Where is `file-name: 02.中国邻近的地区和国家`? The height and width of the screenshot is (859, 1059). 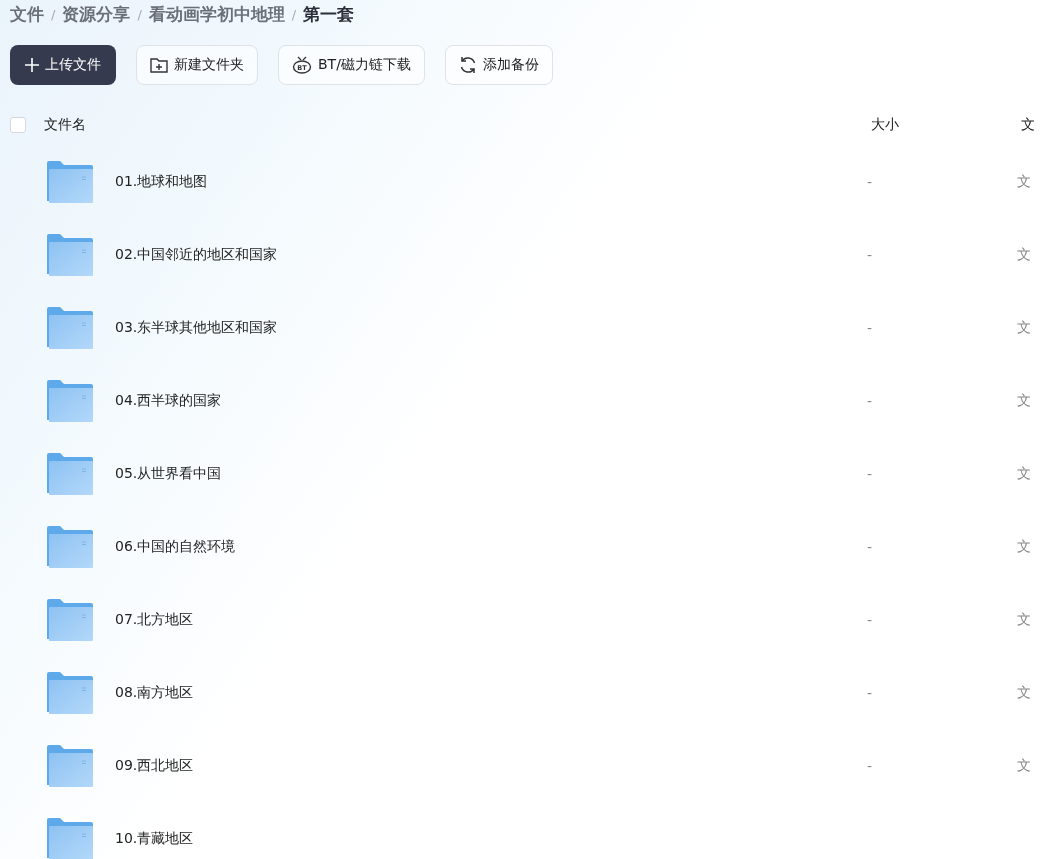 file-name: 02.中国邻近的地区和国家 is located at coordinates (196, 253).